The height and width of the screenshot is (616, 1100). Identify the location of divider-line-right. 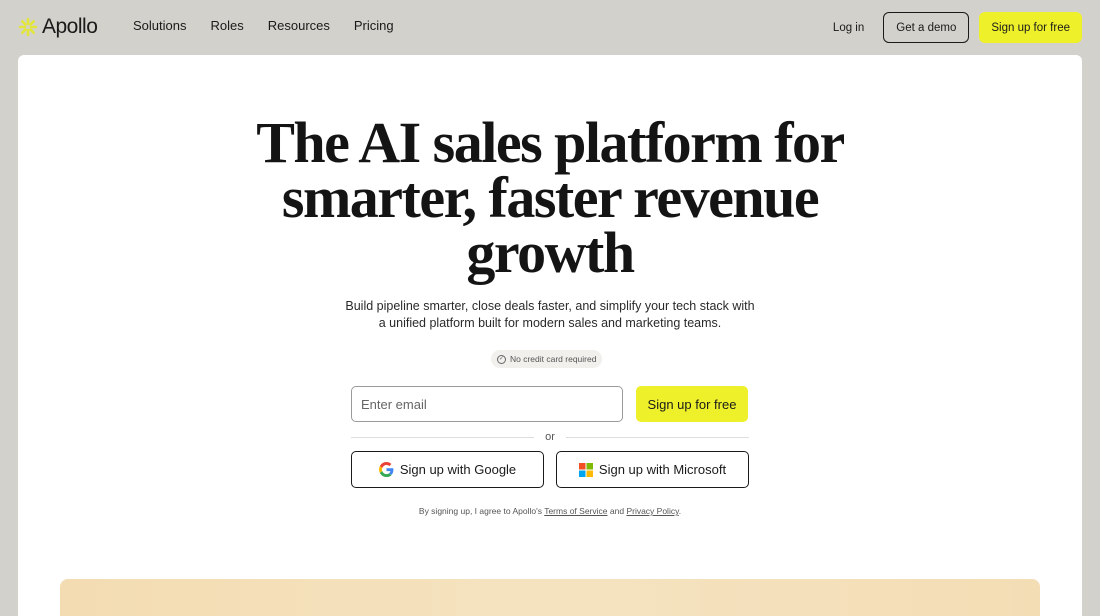
(657, 437).